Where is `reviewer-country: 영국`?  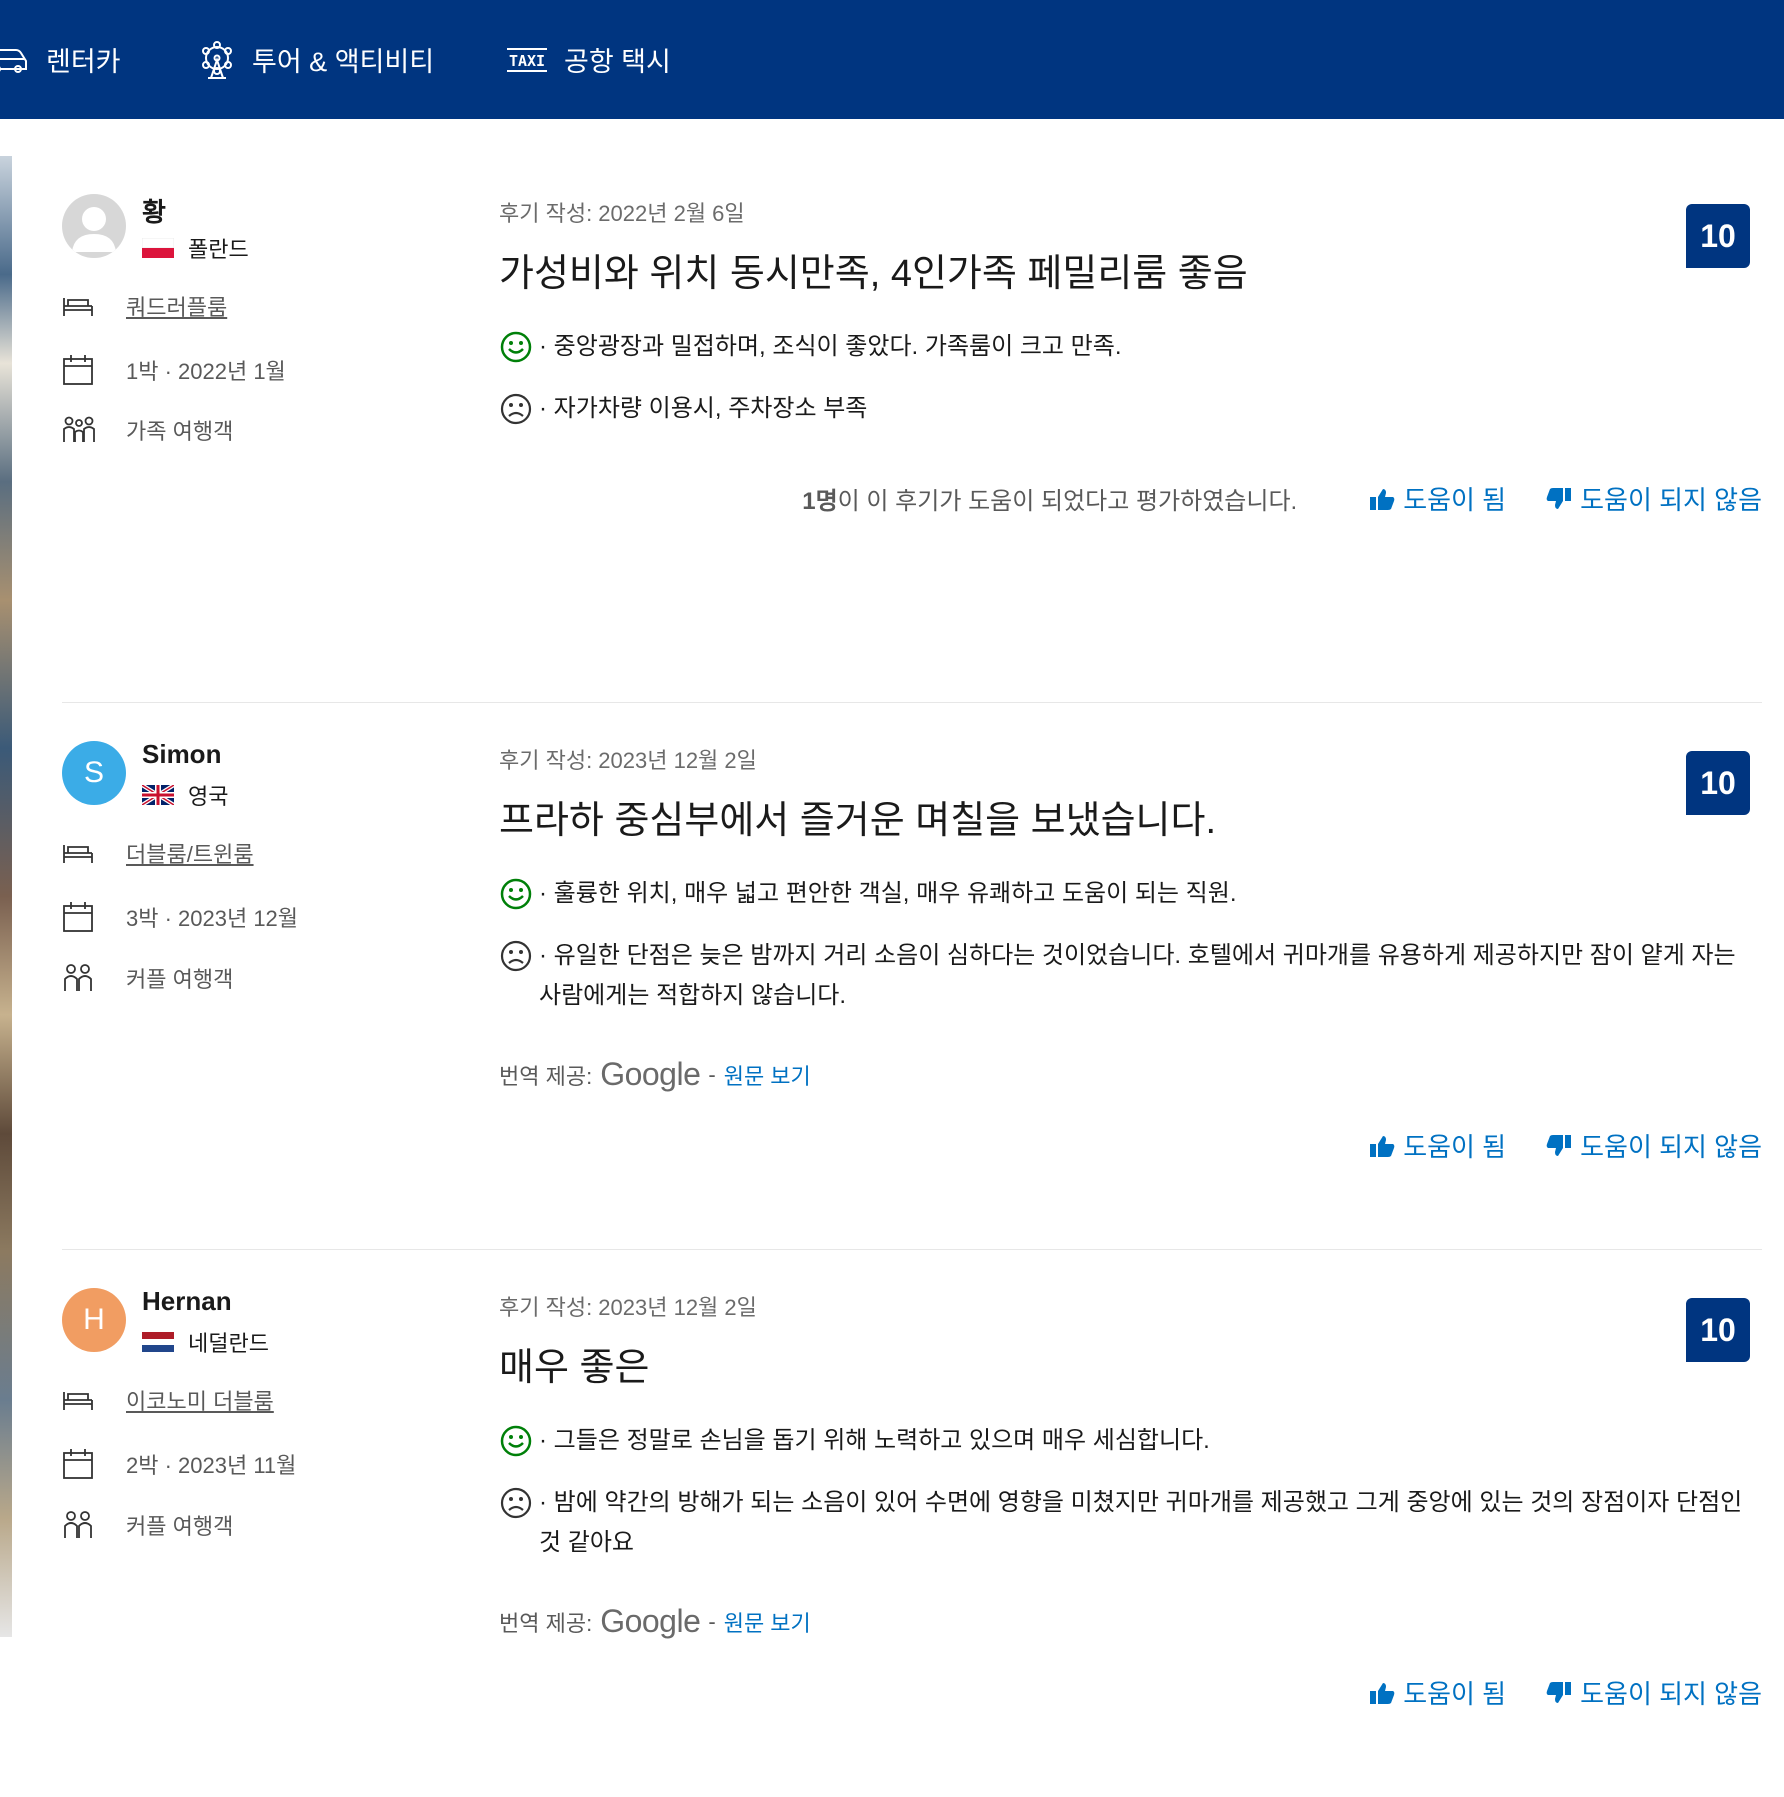
reviewer-country: 영국 is located at coordinates (185, 795).